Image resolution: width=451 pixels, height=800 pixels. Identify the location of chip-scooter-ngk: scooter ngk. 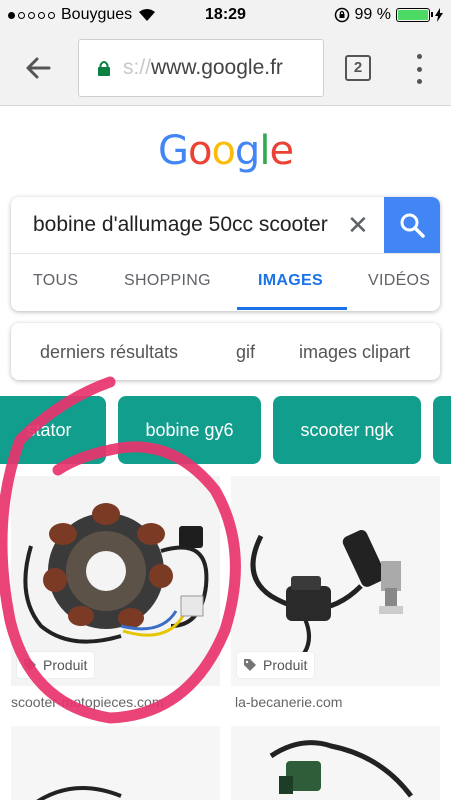
(347, 430).